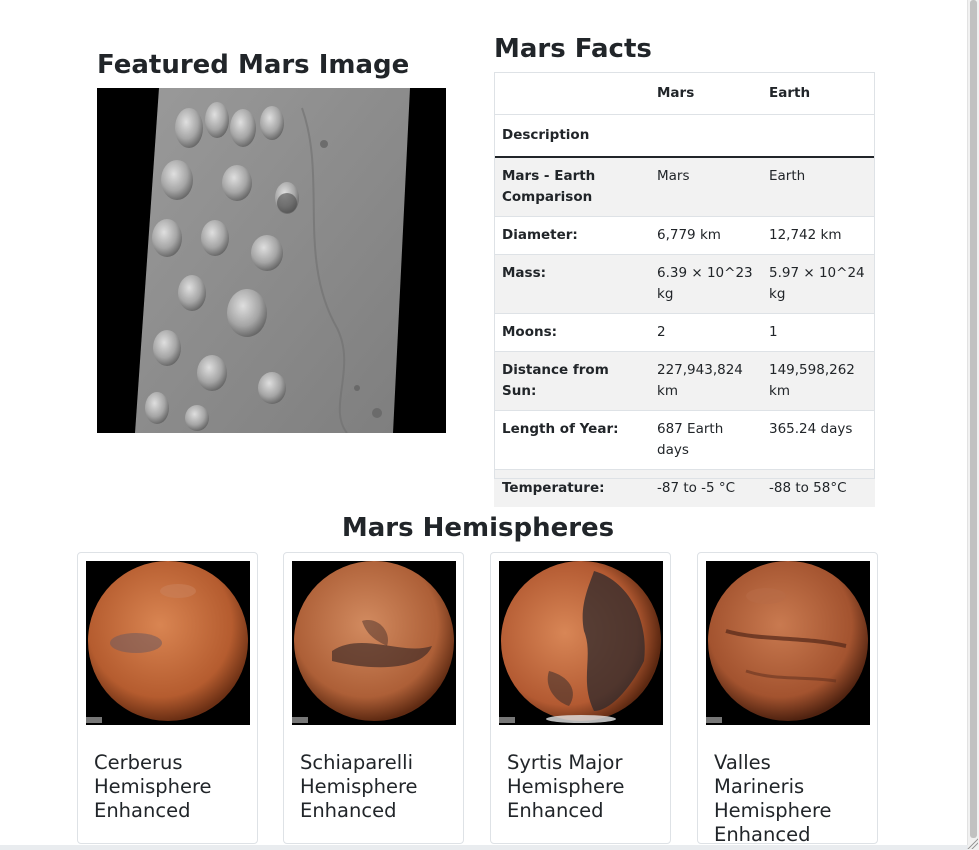 This screenshot has height=850, width=979. What do you see at coordinates (705, 93) in the screenshot?
I see `column-header-mars: Mars` at bounding box center [705, 93].